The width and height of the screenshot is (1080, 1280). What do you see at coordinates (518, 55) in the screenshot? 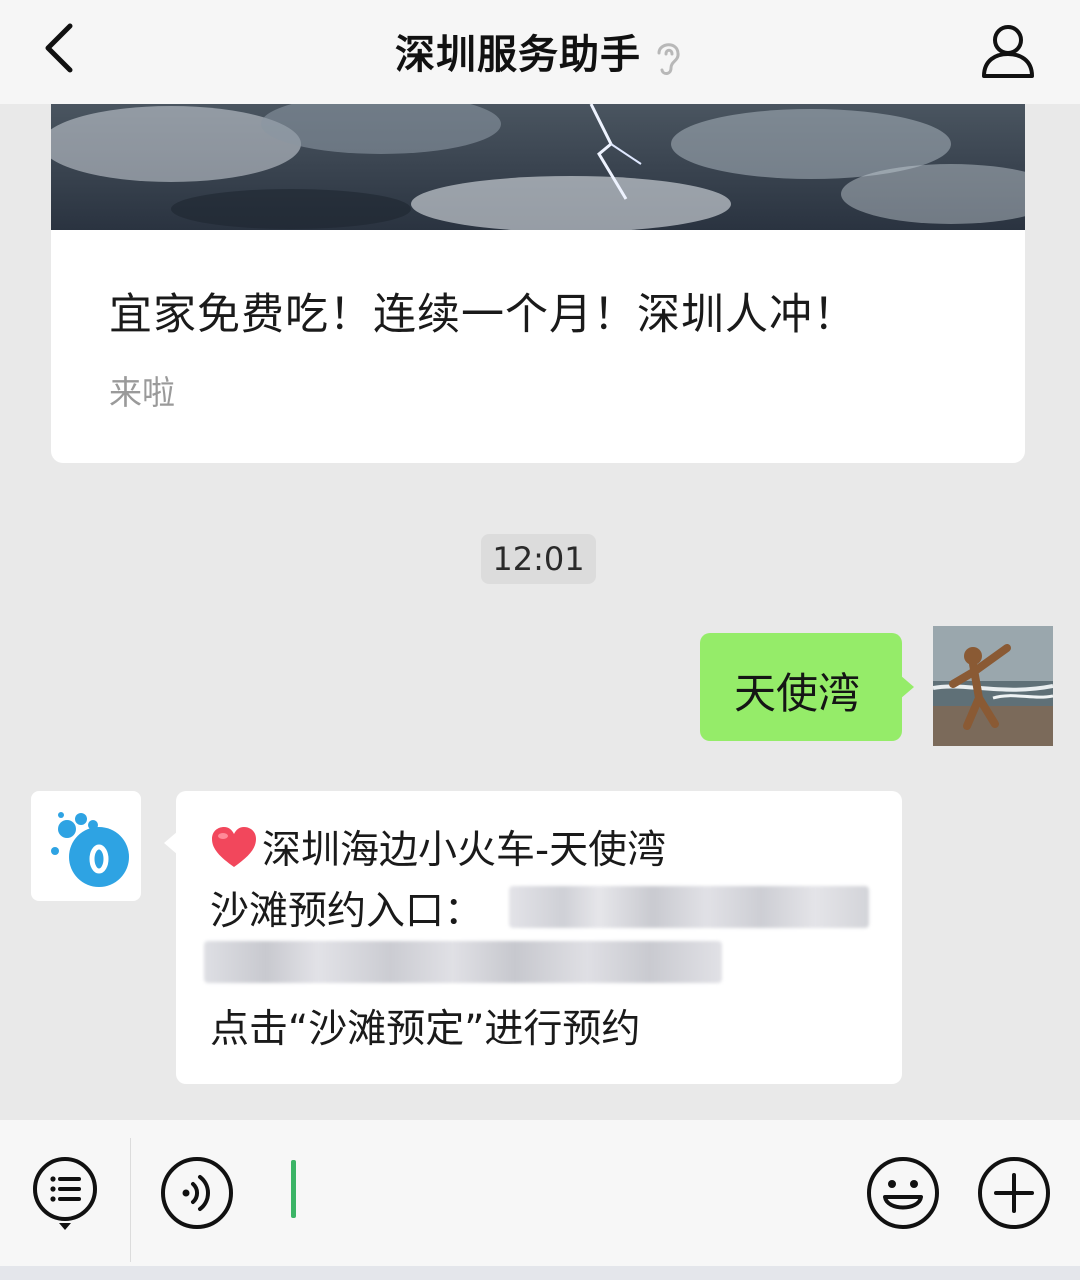
I see `chat-title-text: 深圳服务助手` at bounding box center [518, 55].